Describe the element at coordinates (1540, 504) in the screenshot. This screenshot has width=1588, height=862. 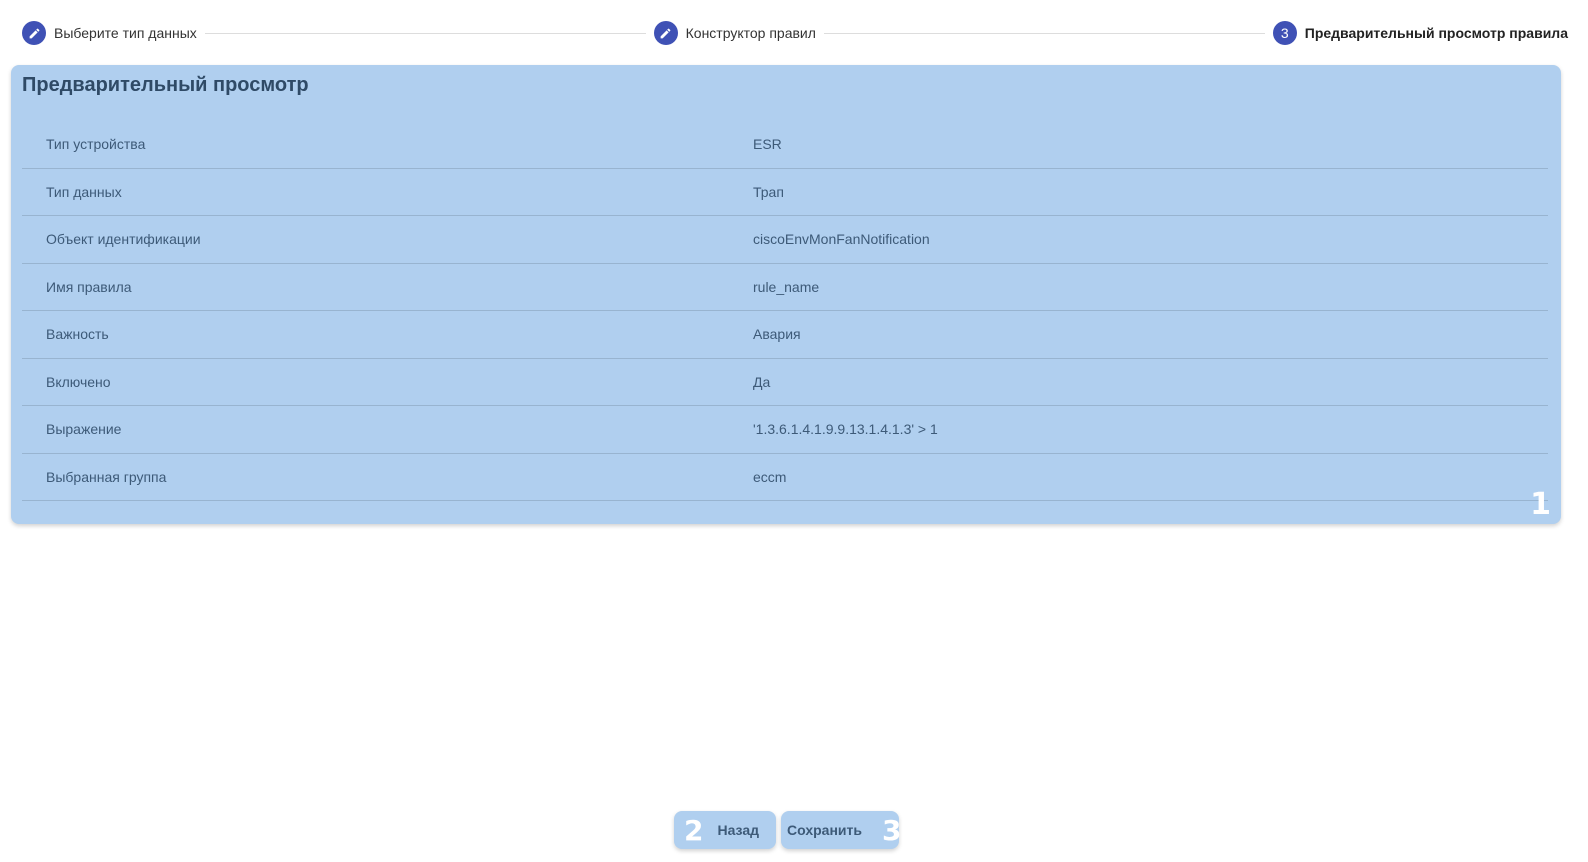
I see `annotation-badge: 1` at that location.